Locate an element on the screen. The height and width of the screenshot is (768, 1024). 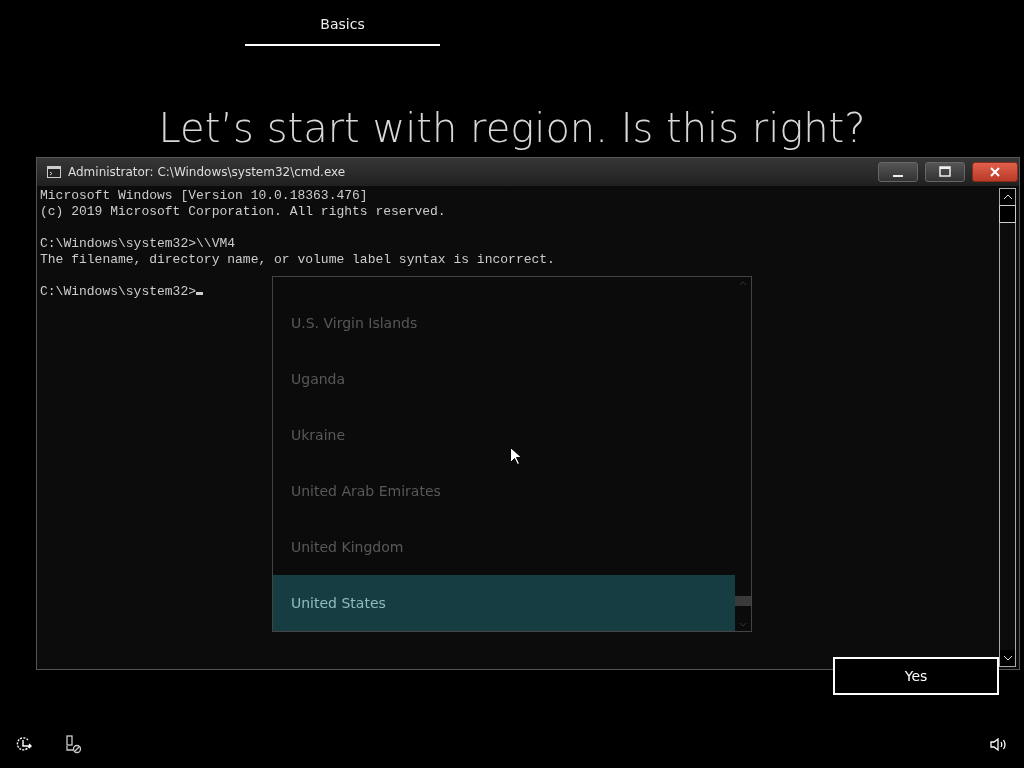
region-item: United Arab Emirates is located at coordinates (504, 491).